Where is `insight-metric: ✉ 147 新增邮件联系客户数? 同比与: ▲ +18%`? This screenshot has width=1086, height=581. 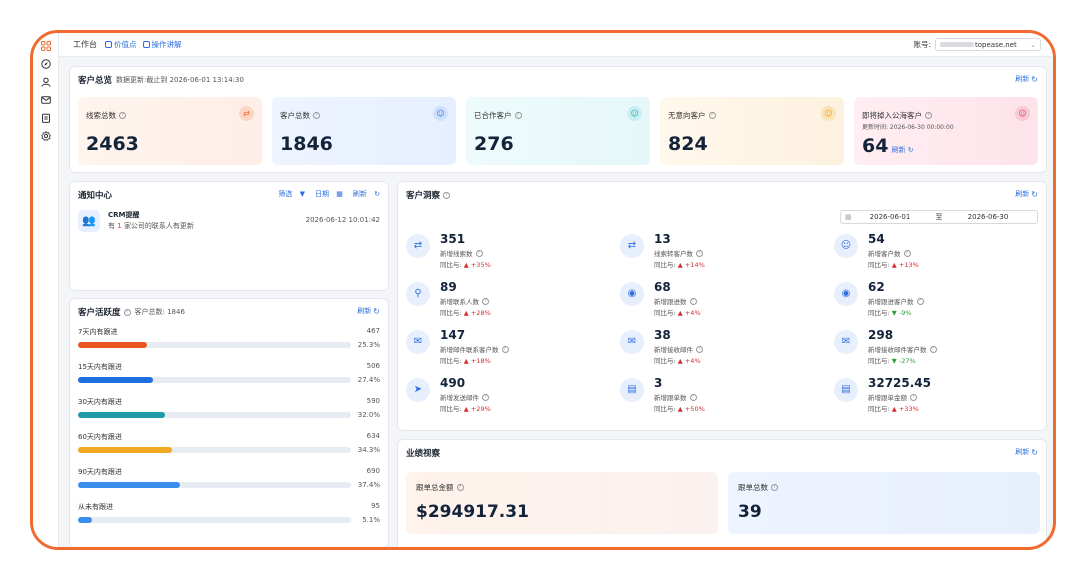
insight-metric: ✉ 147 新增邮件联系客户数? 同比与: ▲ +18% is located at coordinates (506, 350).